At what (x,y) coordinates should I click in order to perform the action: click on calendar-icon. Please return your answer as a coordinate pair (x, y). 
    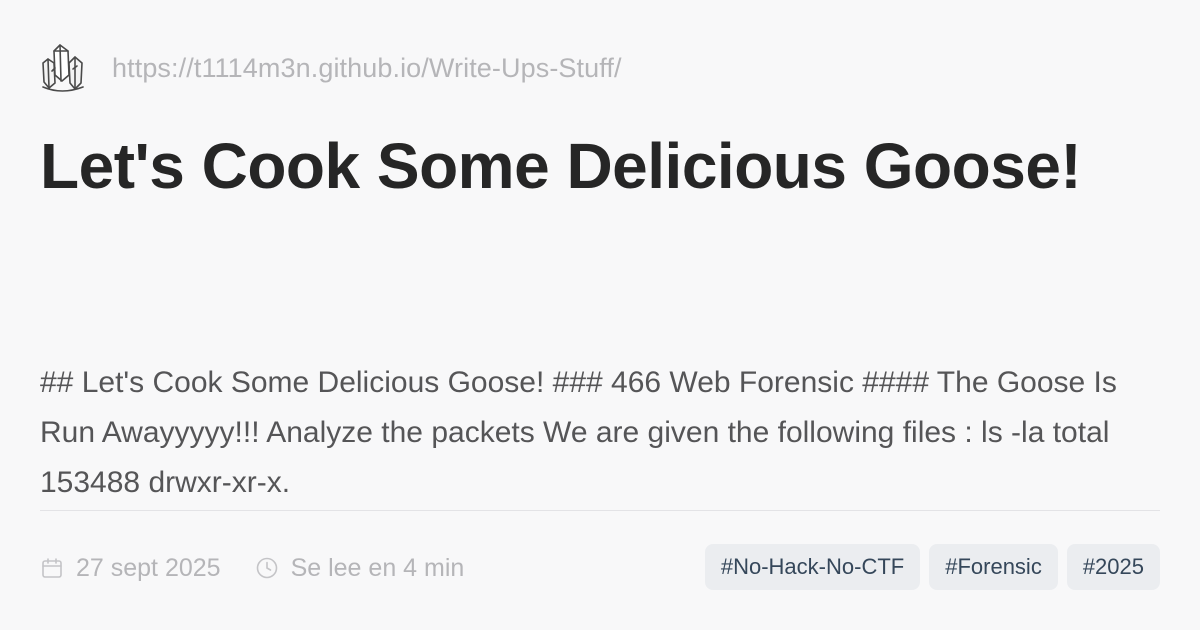
    Looking at the image, I should click on (52, 568).